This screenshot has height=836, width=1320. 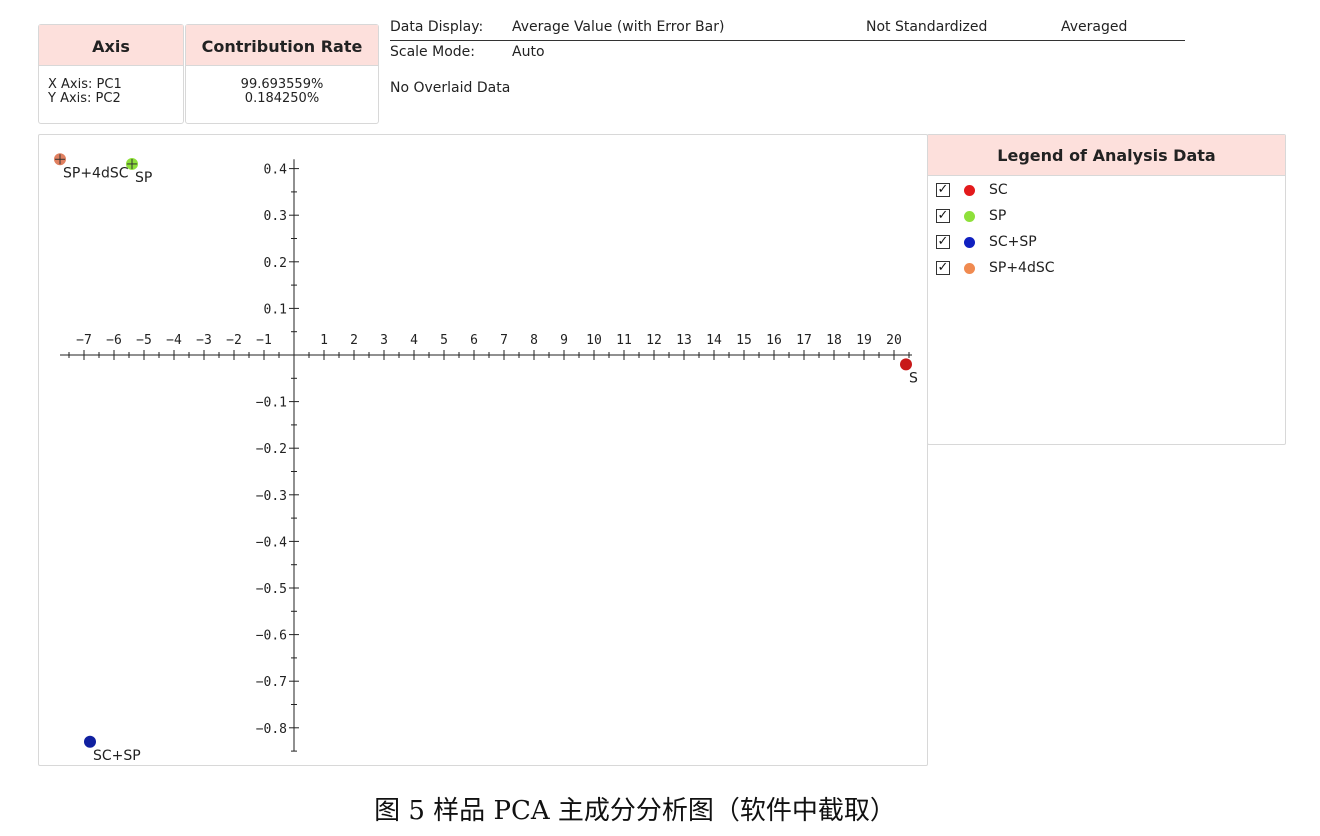 What do you see at coordinates (864, 340) in the screenshot?
I see `x-tick-label: 19` at bounding box center [864, 340].